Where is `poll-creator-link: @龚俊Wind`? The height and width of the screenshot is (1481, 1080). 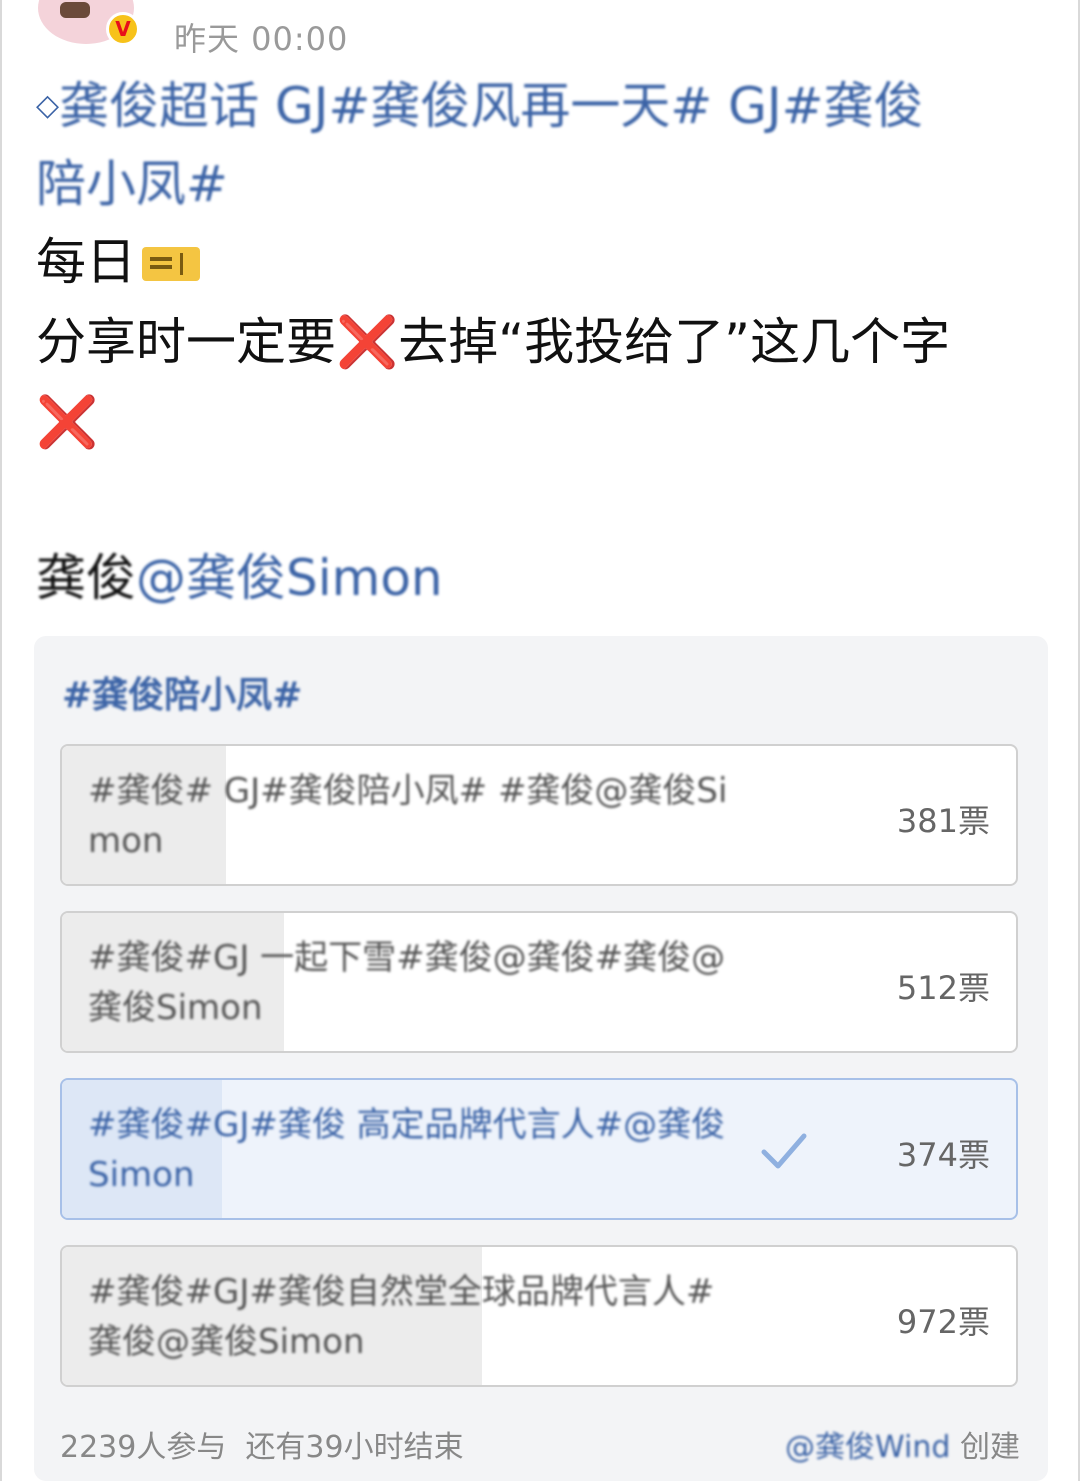
poll-creator-link: @龚俊Wind is located at coordinates (867, 1447).